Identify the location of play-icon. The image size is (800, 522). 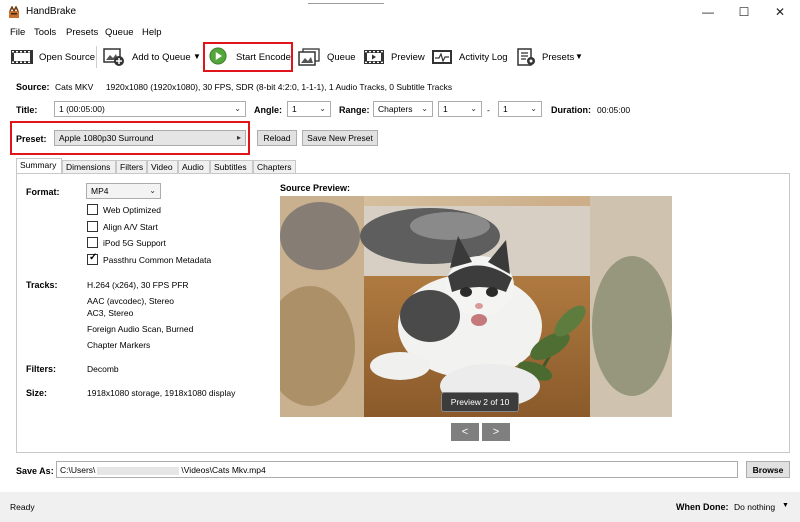
(218, 56).